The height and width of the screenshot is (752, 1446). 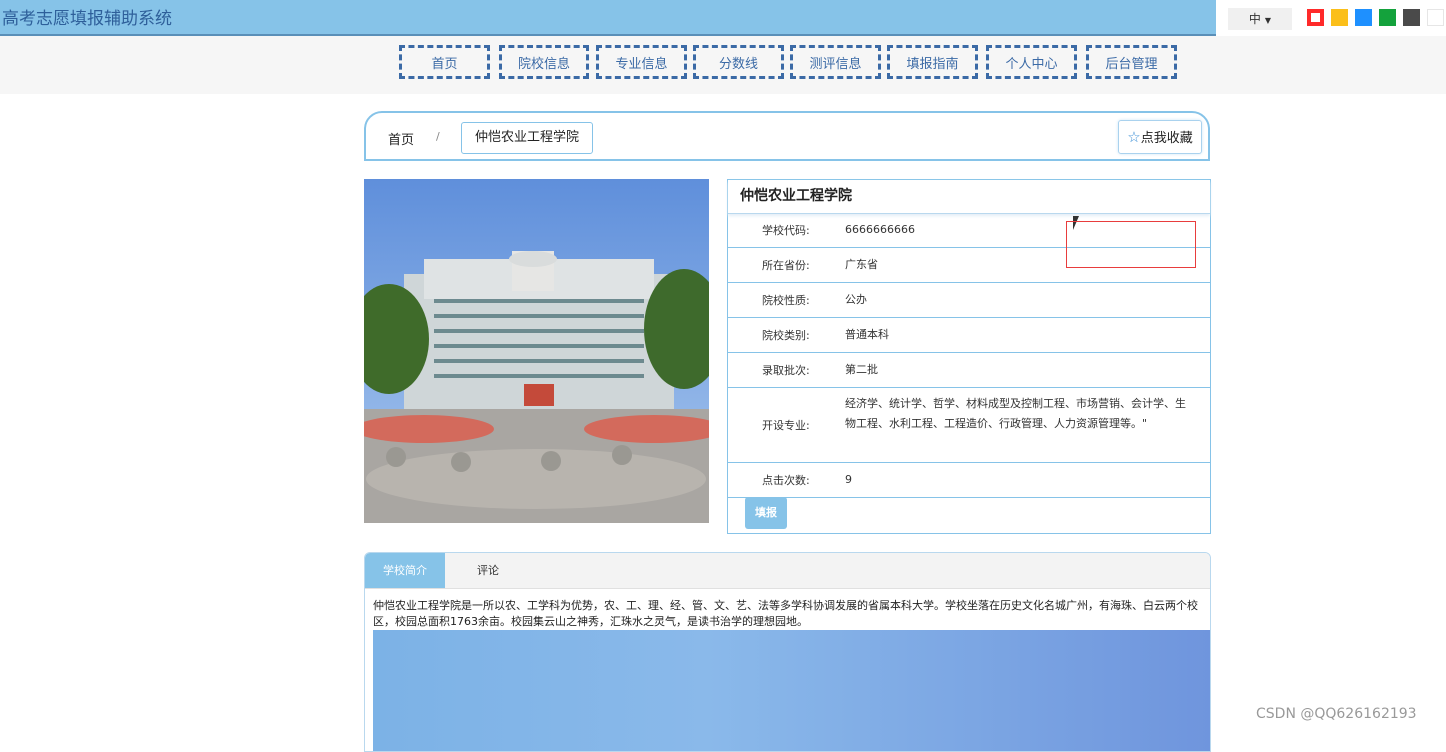 I want to click on info-row-nature: 院校性质: 公办, so click(x=969, y=300).